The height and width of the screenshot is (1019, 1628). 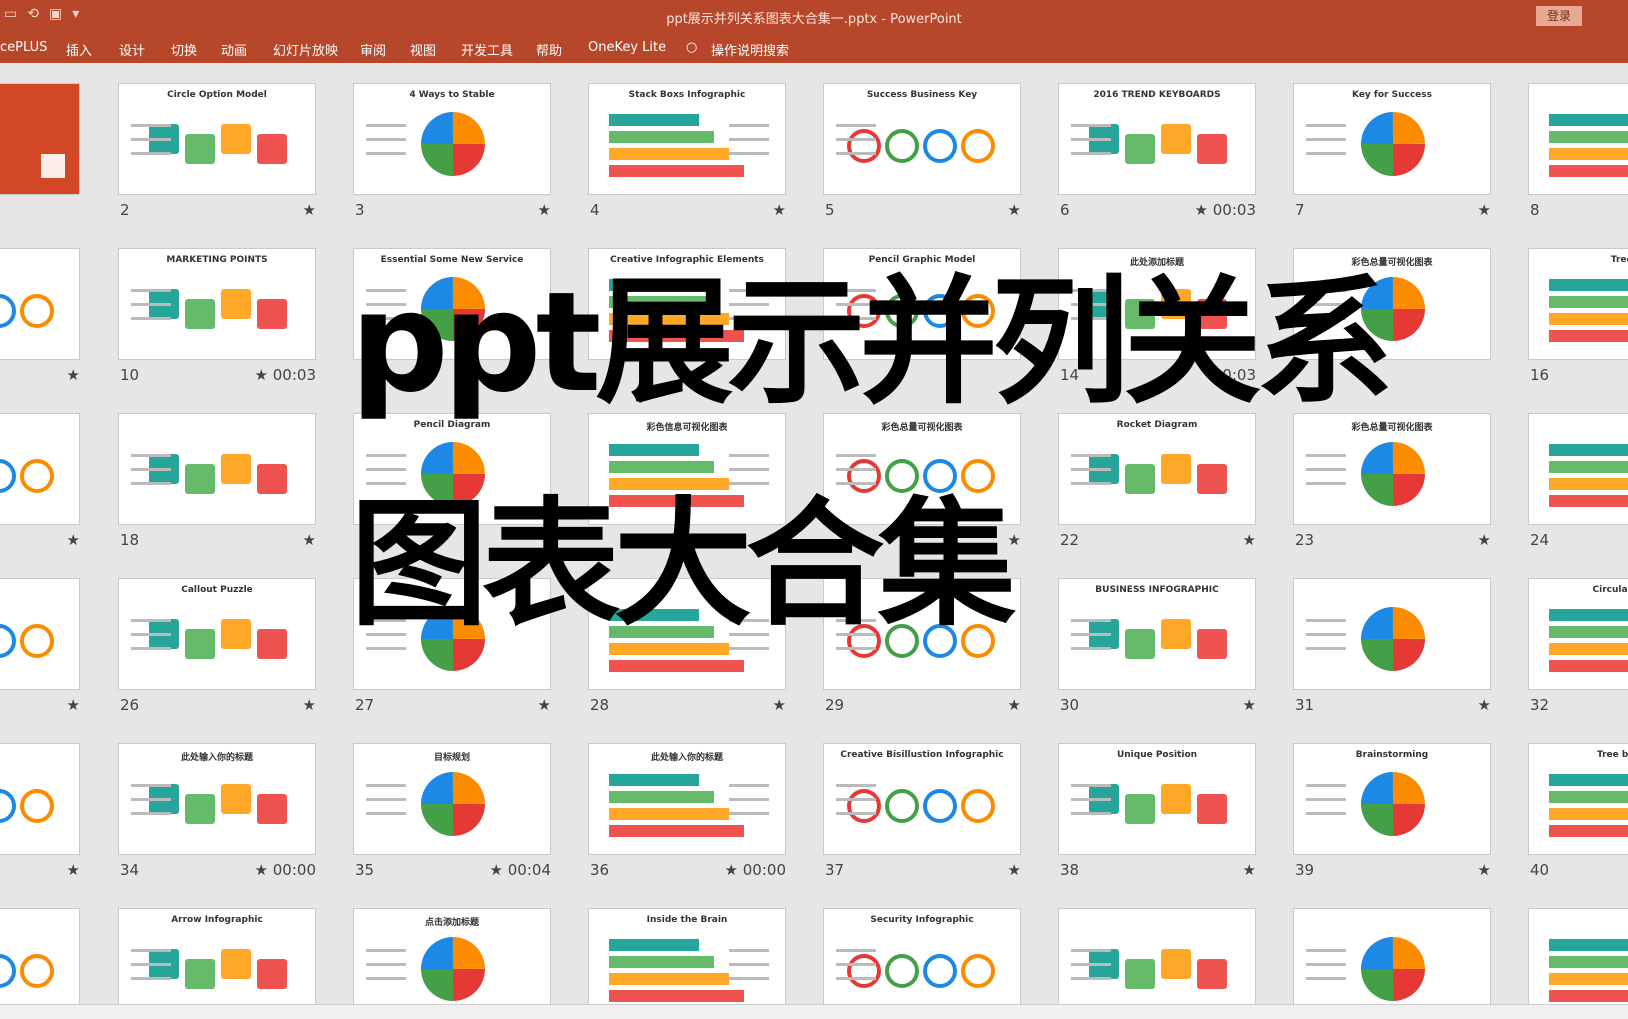 What do you see at coordinates (687, 139) in the screenshot?
I see `slide-thumbnail: Stack Boxs Infographic` at bounding box center [687, 139].